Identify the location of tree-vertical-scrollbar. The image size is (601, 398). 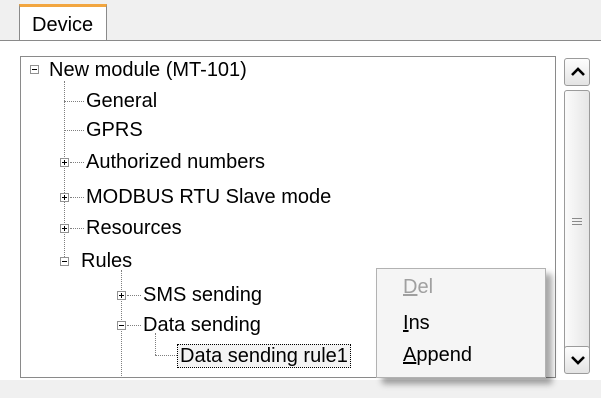
(578, 217).